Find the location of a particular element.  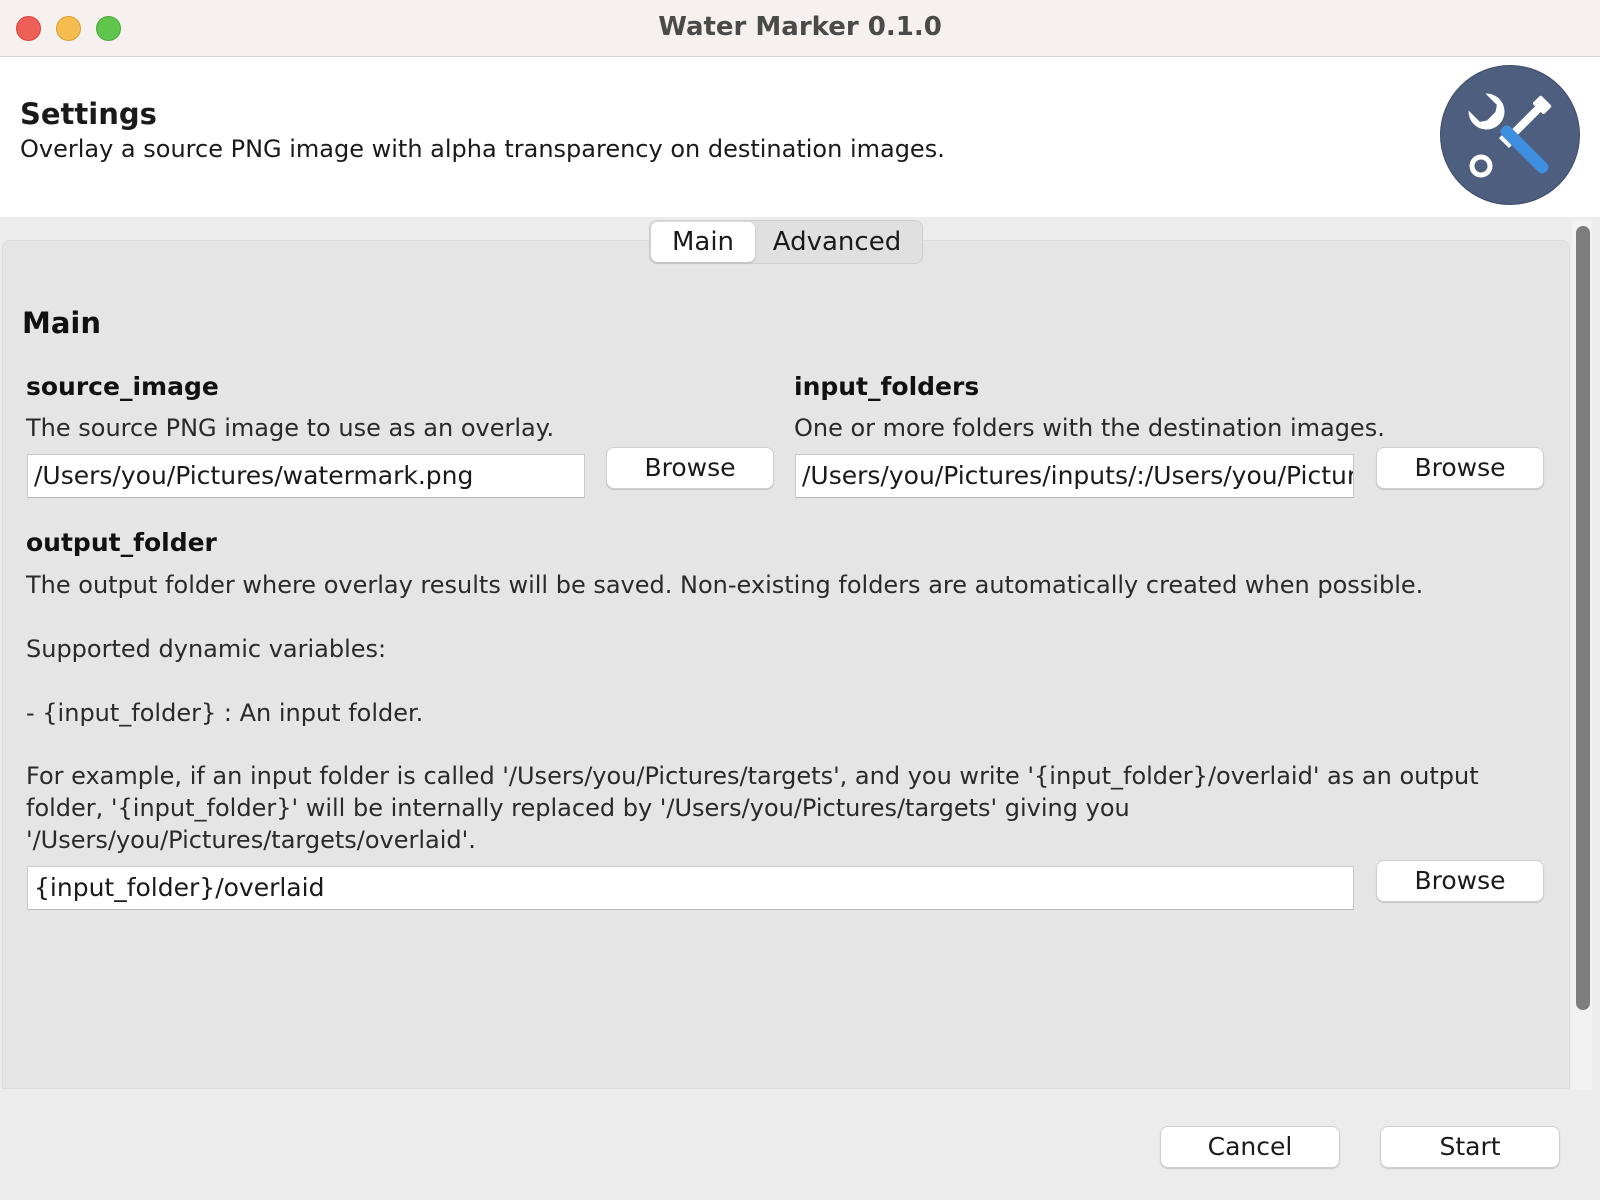

page-title: Settings is located at coordinates (88, 114).